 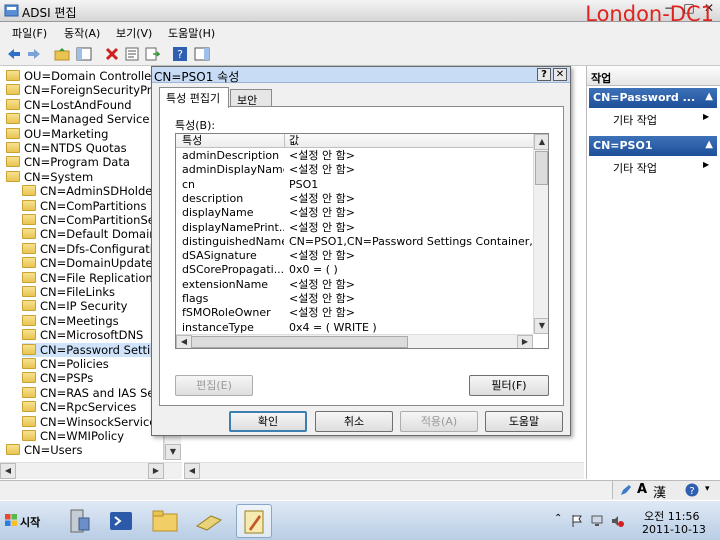 What do you see at coordinates (626, 490) in the screenshot?
I see `ime-pen-icon` at bounding box center [626, 490].